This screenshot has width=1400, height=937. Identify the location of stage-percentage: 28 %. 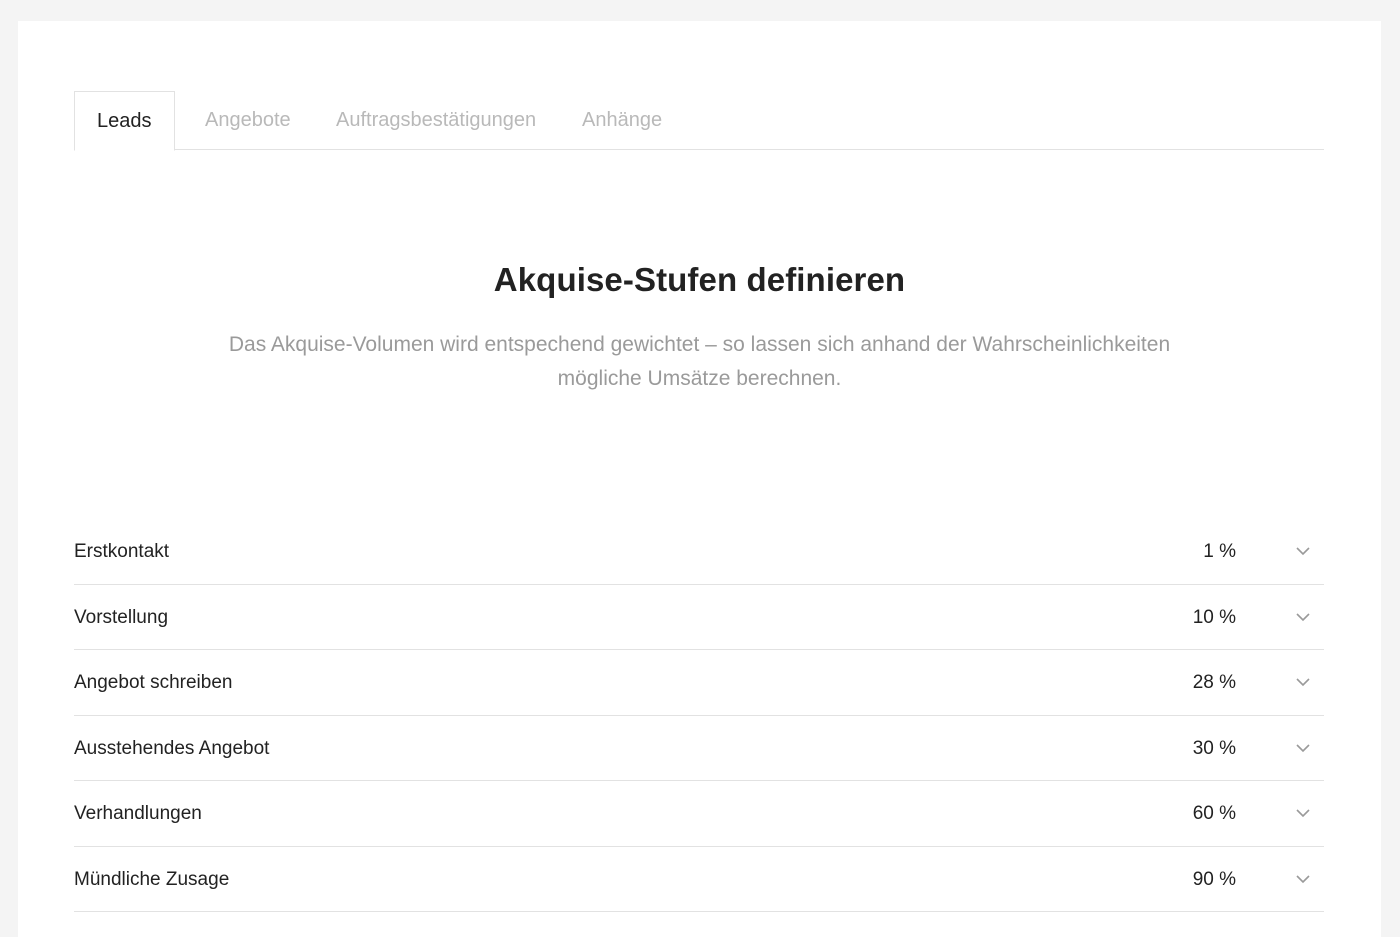
(1214, 682).